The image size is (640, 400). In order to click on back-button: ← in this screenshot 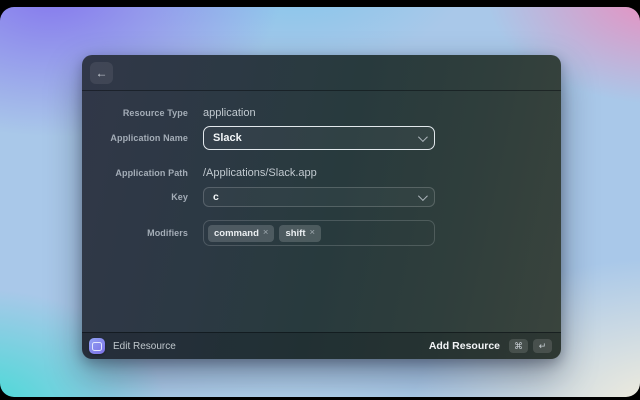, I will do `click(101, 72)`.